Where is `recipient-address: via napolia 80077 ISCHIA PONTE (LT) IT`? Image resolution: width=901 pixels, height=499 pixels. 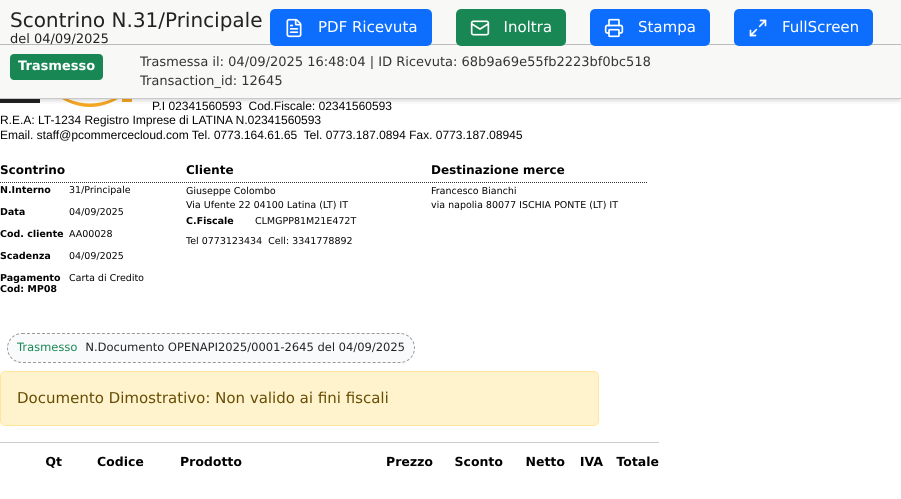 recipient-address: via napolia 80077 ISCHIA PONTE (LT) IT is located at coordinates (524, 206).